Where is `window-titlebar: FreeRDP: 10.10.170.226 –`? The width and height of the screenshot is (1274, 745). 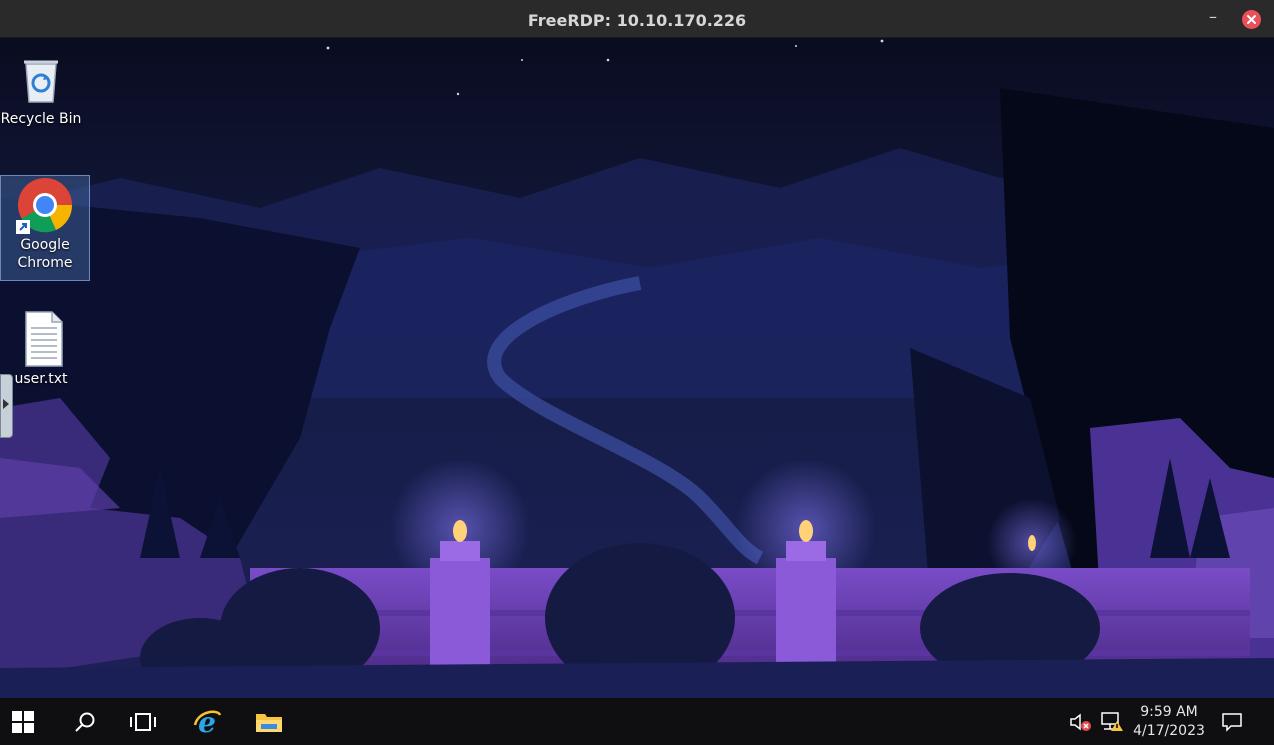 window-titlebar: FreeRDP: 10.10.170.226 – is located at coordinates (637, 19).